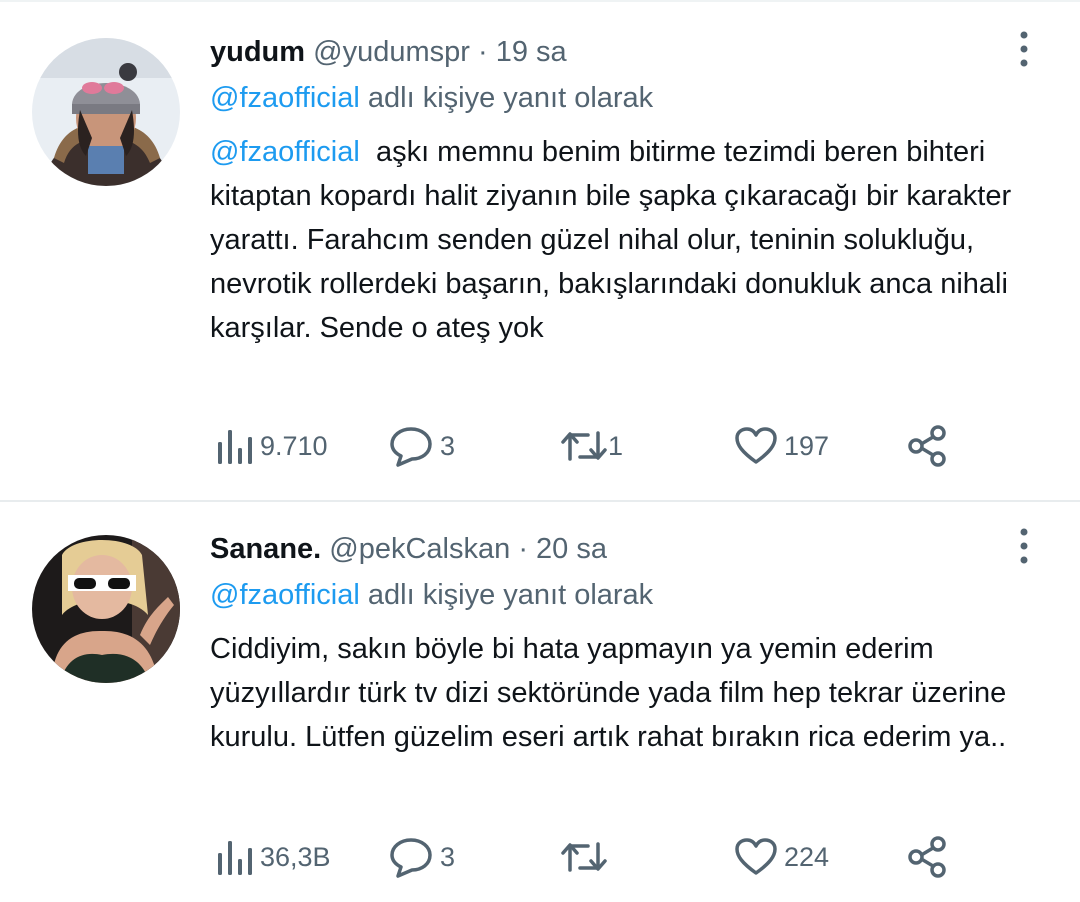 This screenshot has height=902, width=1080. I want to click on views-button: 9.710, so click(272, 446).